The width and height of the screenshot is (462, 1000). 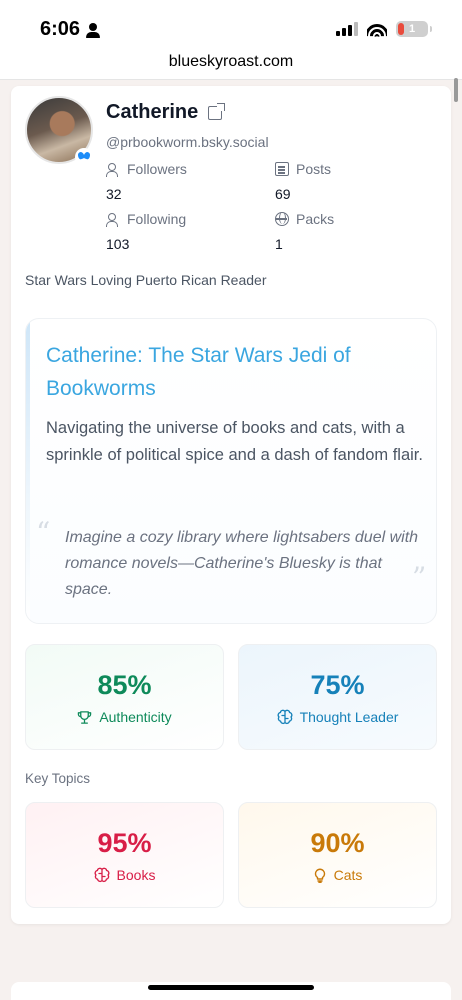 I want to click on stat-following-value: 103, so click(x=118, y=244).